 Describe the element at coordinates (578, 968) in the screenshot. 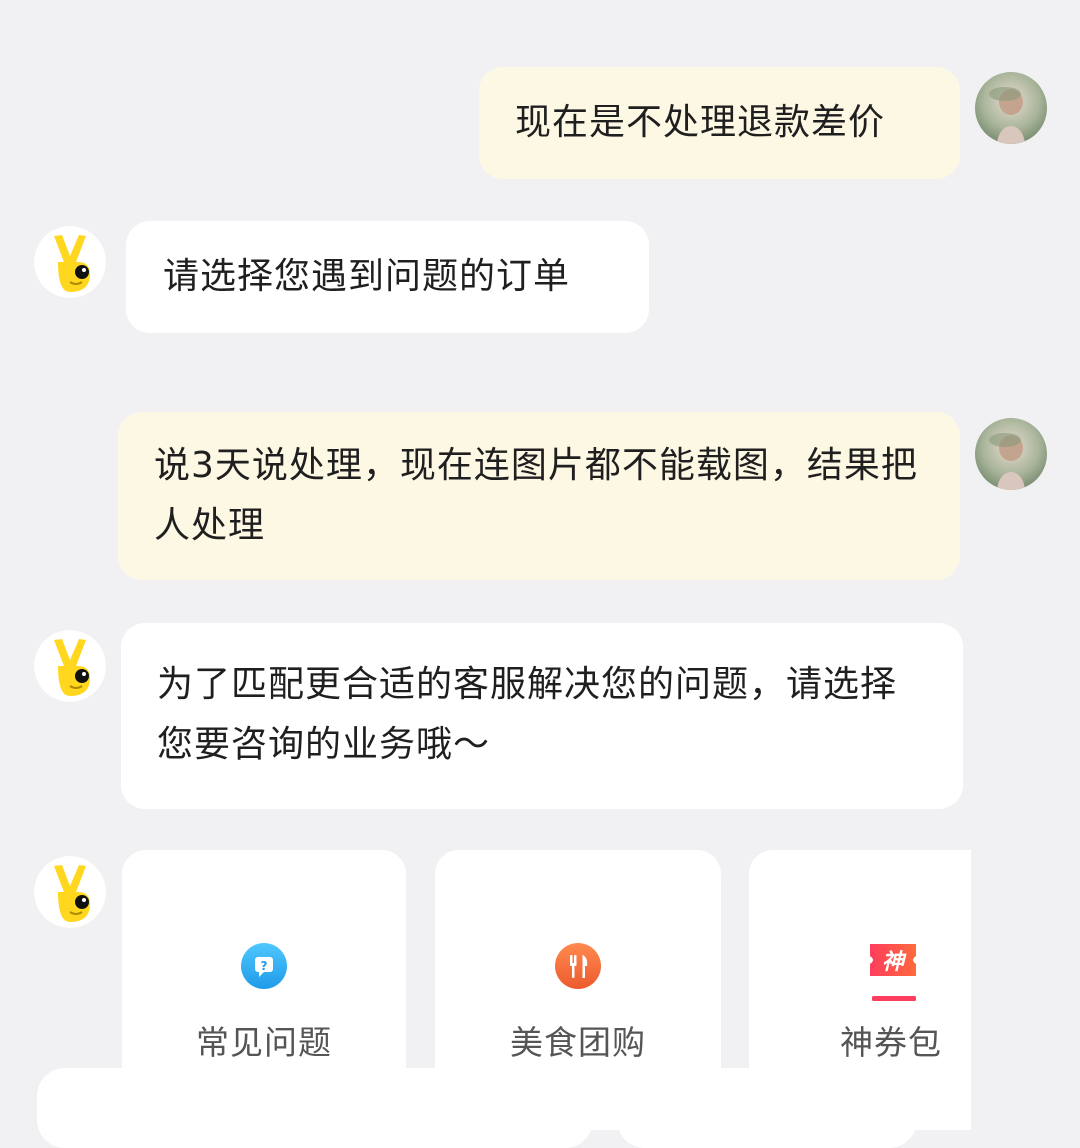

I see `food-icon` at that location.